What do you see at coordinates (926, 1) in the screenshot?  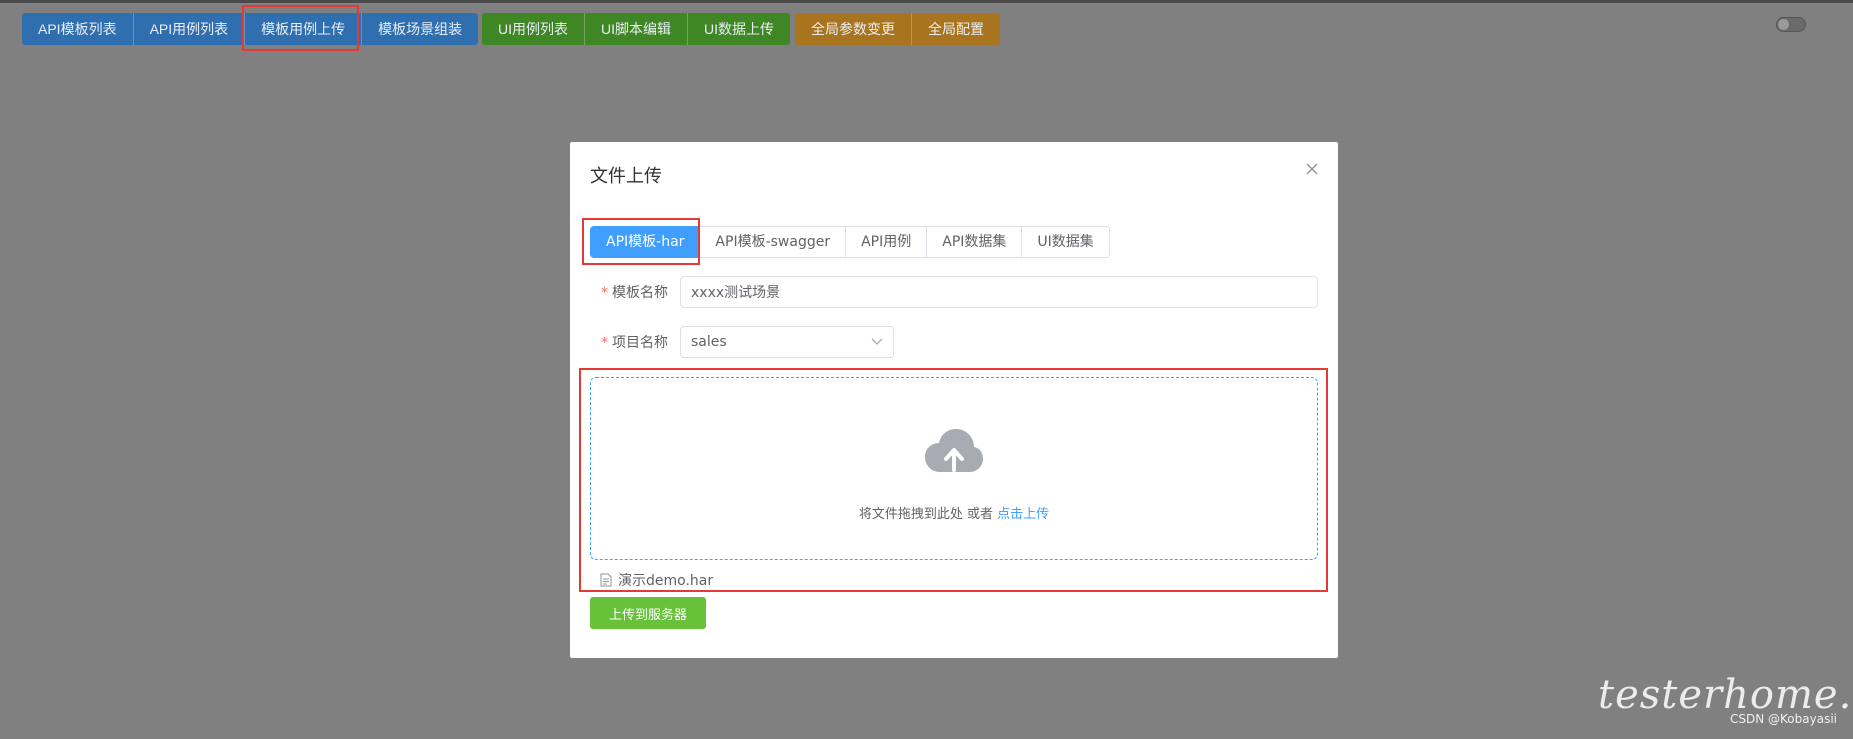 I see `window-top-border` at bounding box center [926, 1].